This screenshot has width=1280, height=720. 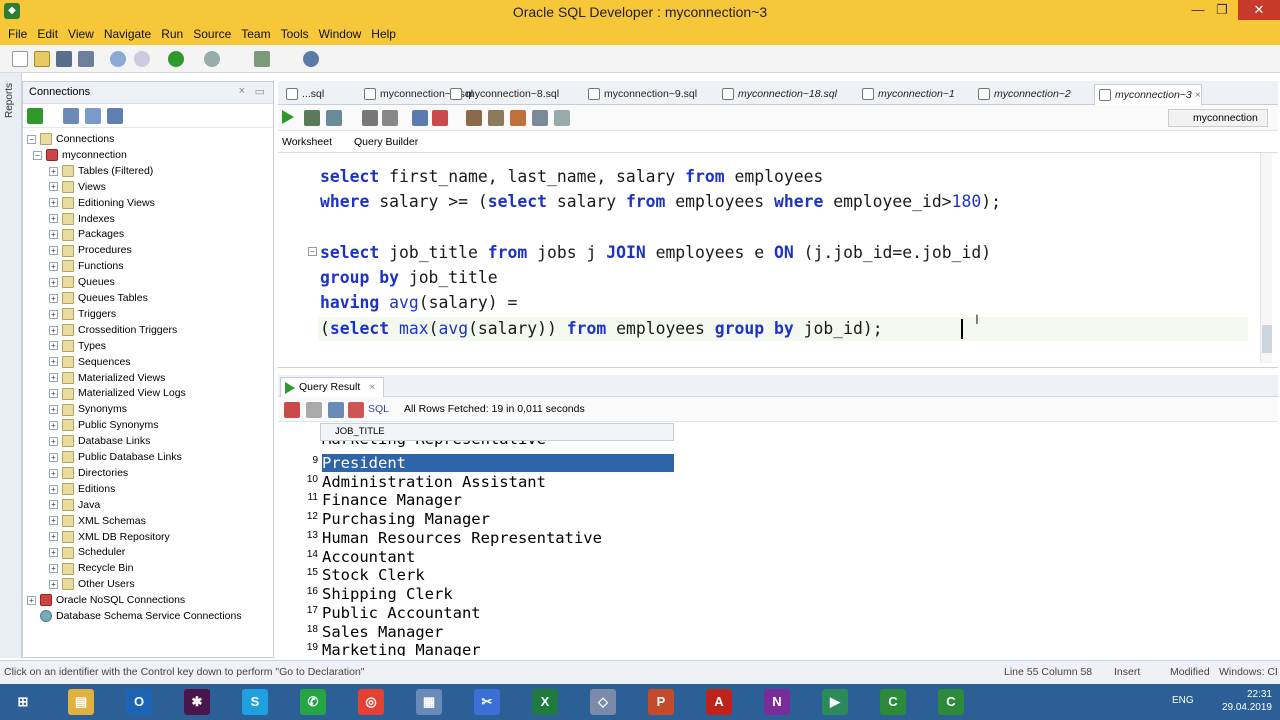 What do you see at coordinates (98, 298) in the screenshot?
I see `tree-item: + Queues Tables` at bounding box center [98, 298].